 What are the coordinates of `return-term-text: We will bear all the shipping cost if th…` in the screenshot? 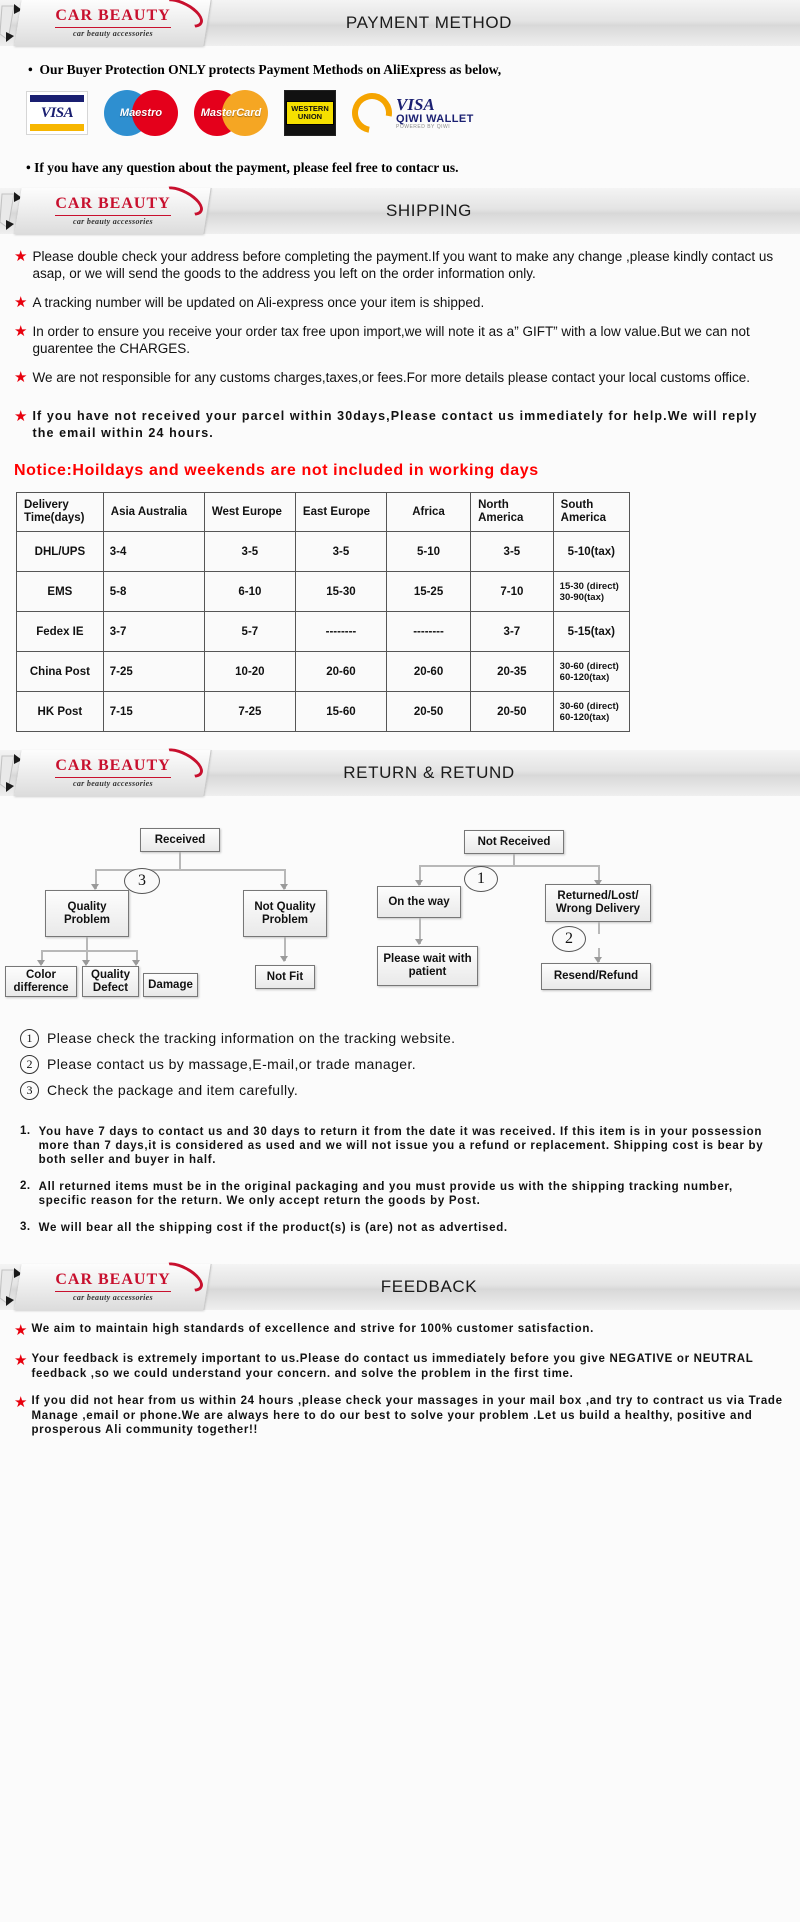 It's located at (273, 1228).